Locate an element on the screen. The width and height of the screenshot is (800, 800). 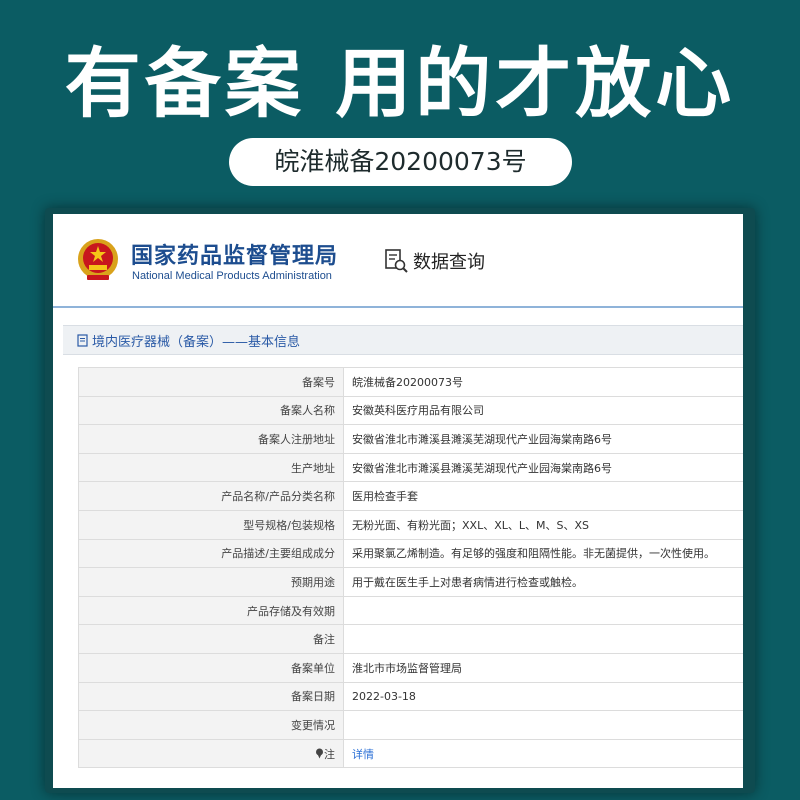
row-label: 备案日期 is located at coordinates (211, 696).